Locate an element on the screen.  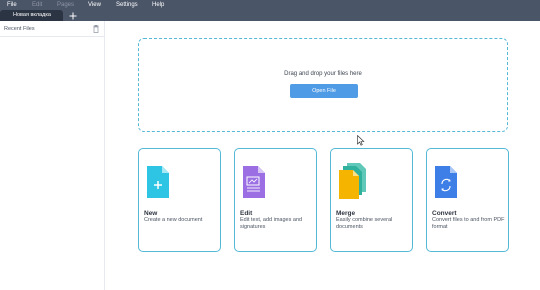
plus-icon is located at coordinates (73, 16).